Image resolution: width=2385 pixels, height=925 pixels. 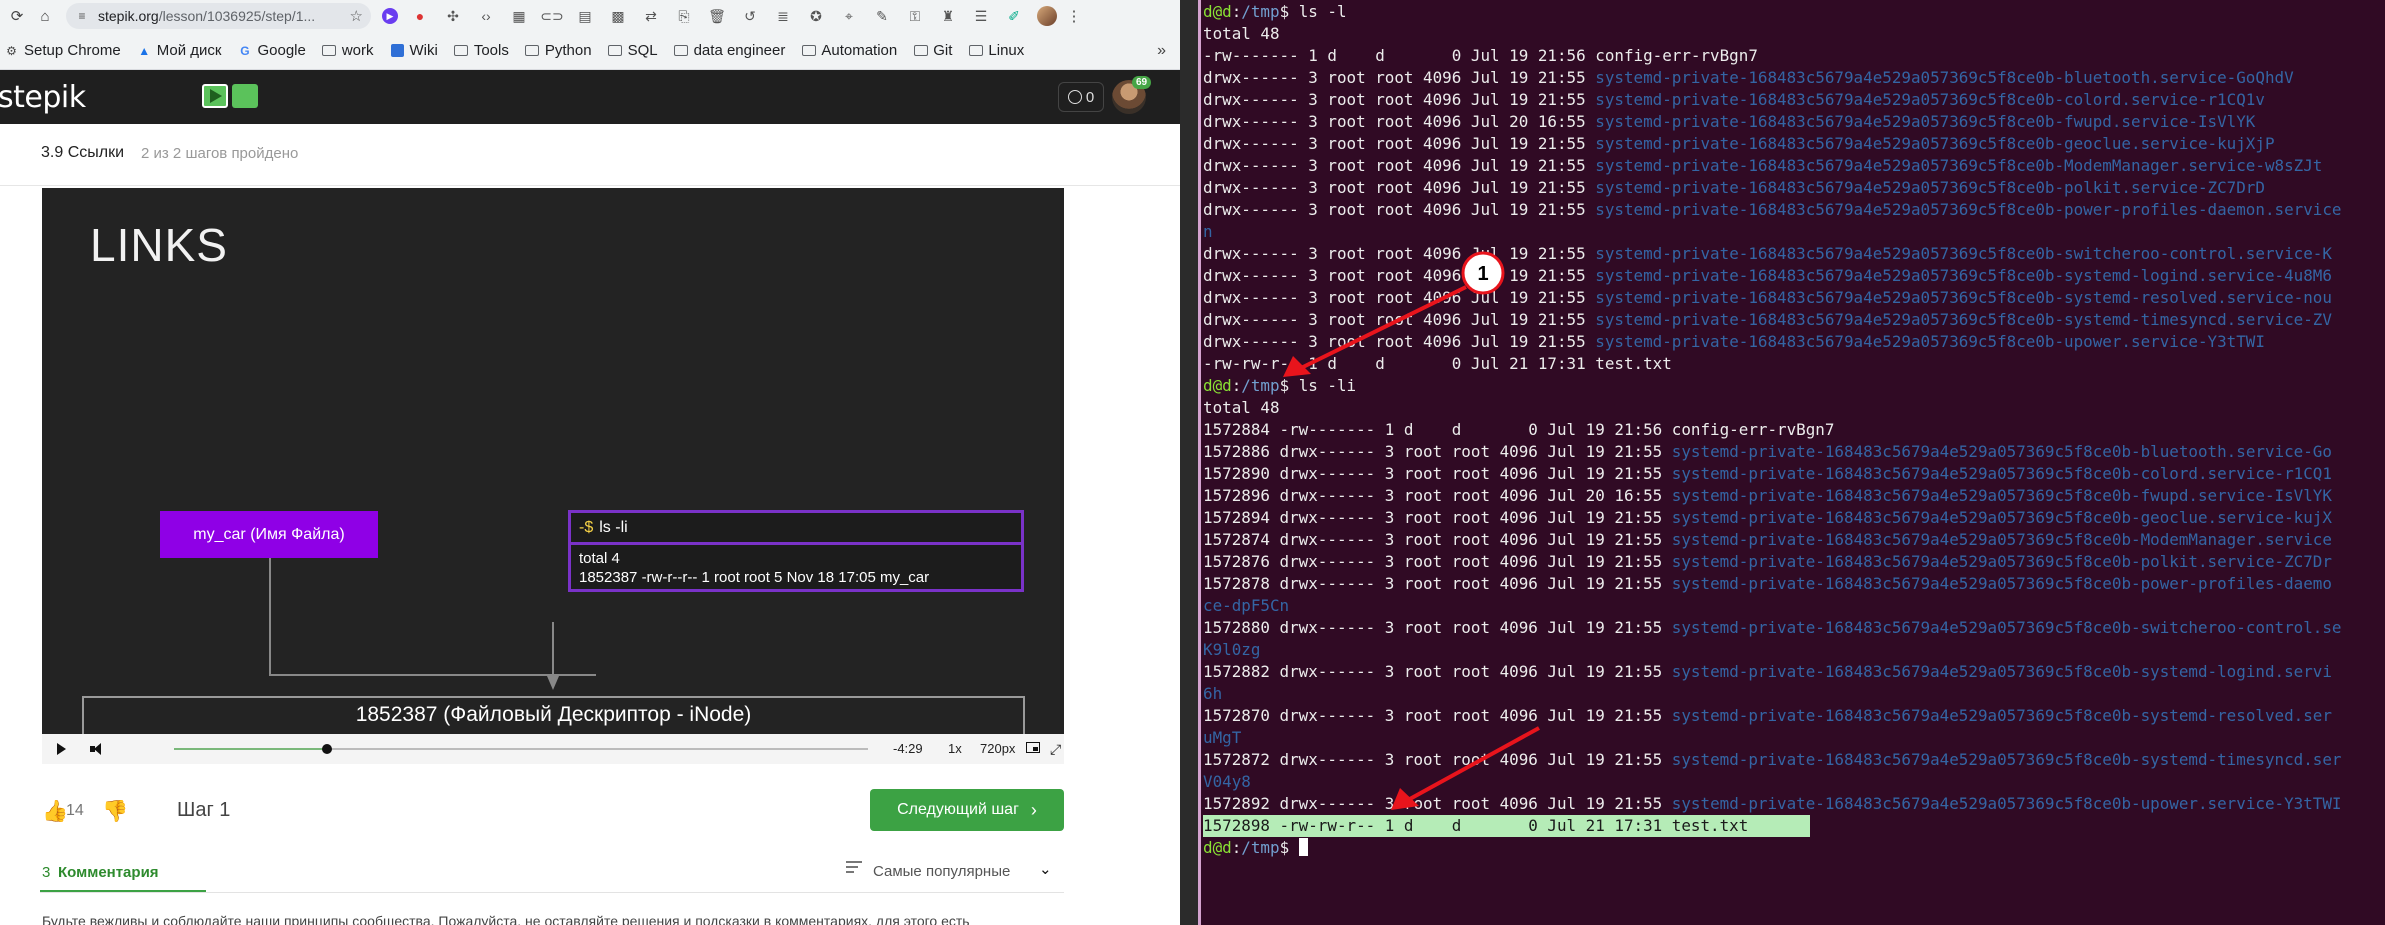 I want to click on fullscreen-icon: ⤢, so click(x=1055, y=749).